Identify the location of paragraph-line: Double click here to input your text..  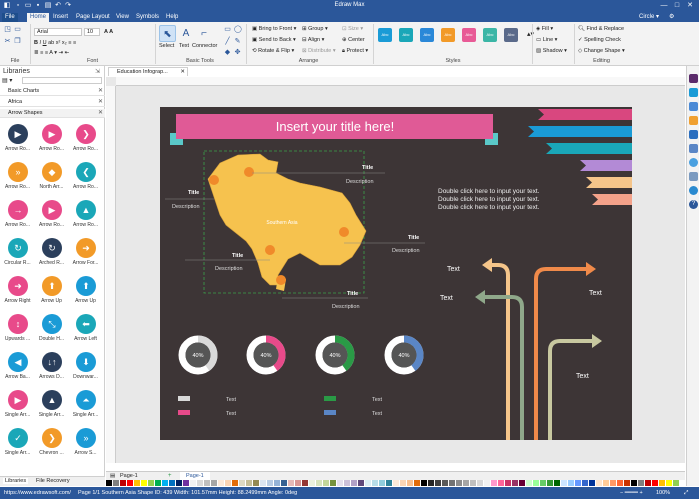
(489, 191).